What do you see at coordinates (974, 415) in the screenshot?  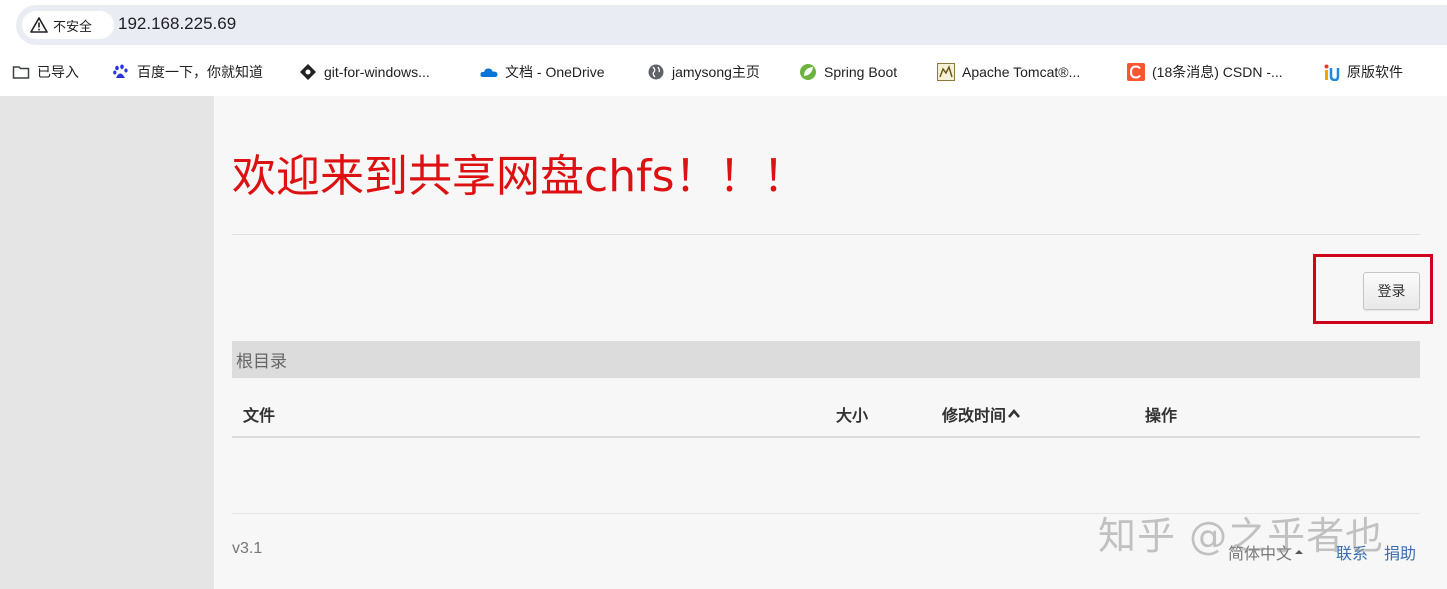 I see `column-header-modified-label: 修改时间` at bounding box center [974, 415].